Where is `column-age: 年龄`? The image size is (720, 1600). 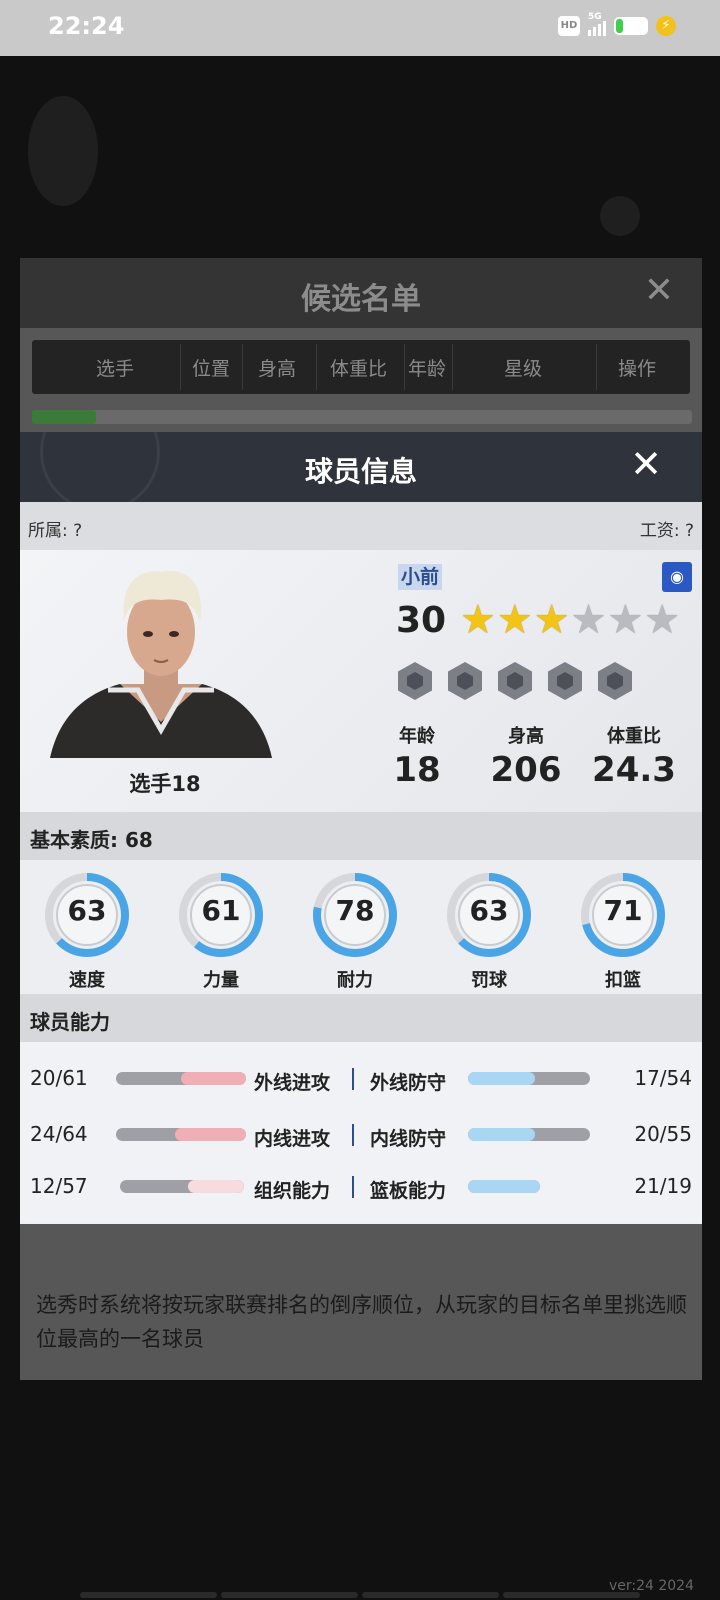
column-age: 年龄 is located at coordinates (427, 369).